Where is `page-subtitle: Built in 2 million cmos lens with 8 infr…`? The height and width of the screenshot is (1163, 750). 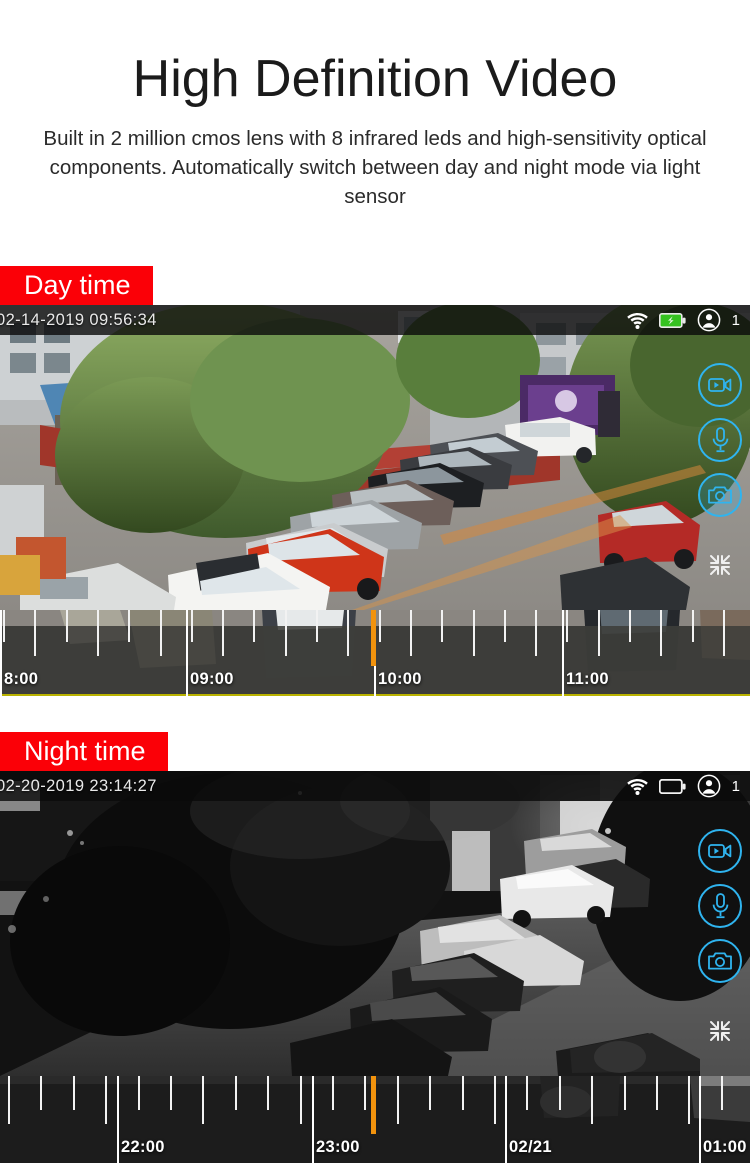
page-subtitle: Built in 2 million cmos lens with 8 infr… is located at coordinates (375, 167).